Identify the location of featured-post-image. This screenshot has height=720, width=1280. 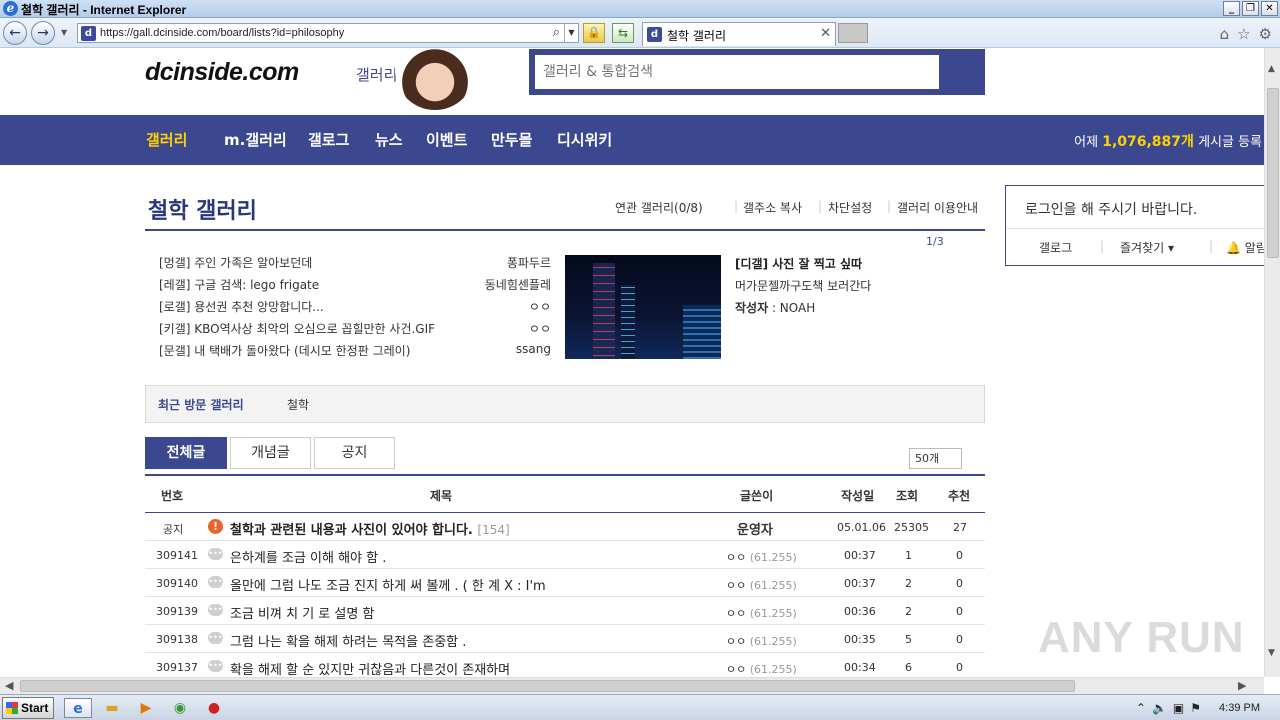
(643, 307).